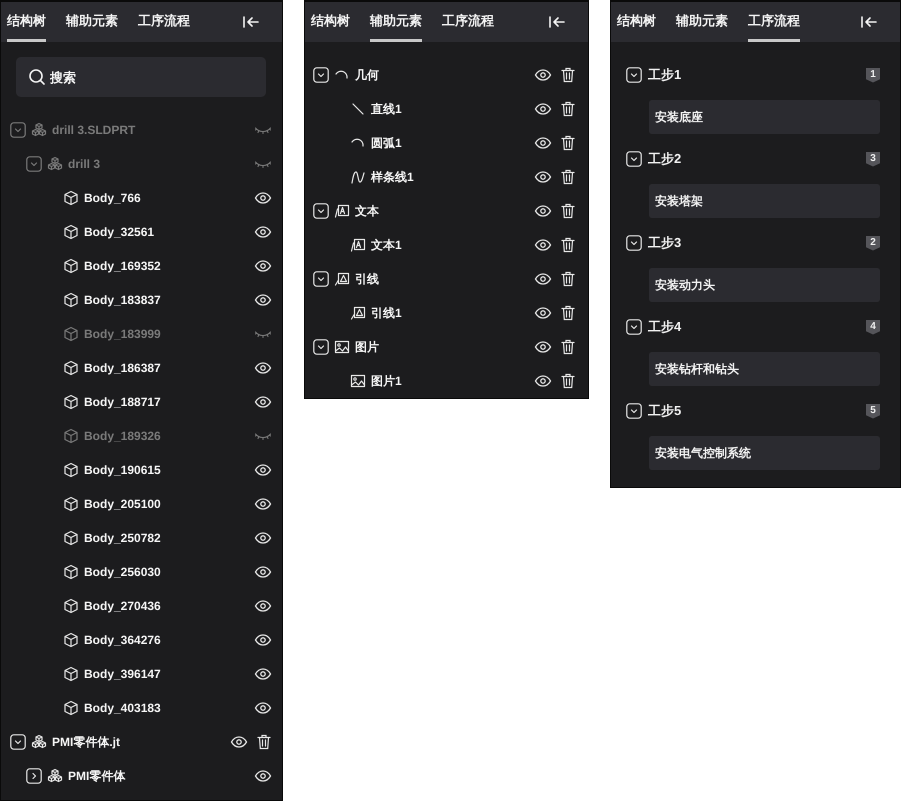 This screenshot has width=902, height=801. Describe the element at coordinates (97, 776) in the screenshot. I see `tree-item-label: PMI零件体` at that location.